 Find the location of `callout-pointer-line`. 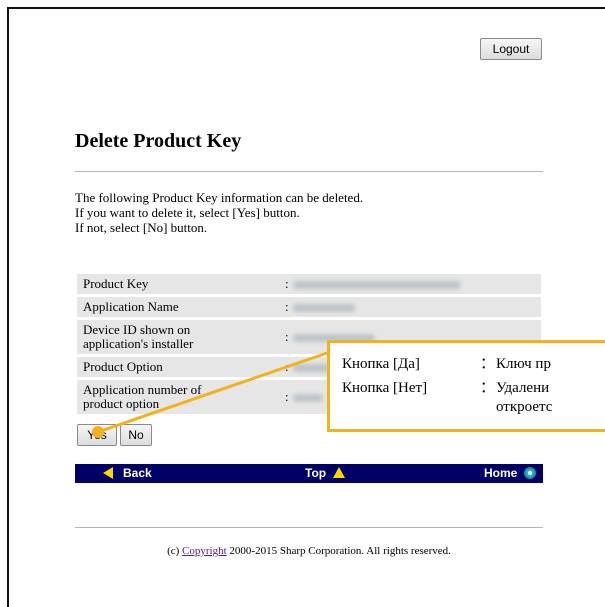

callout-pointer-line is located at coordinates (214, 392).